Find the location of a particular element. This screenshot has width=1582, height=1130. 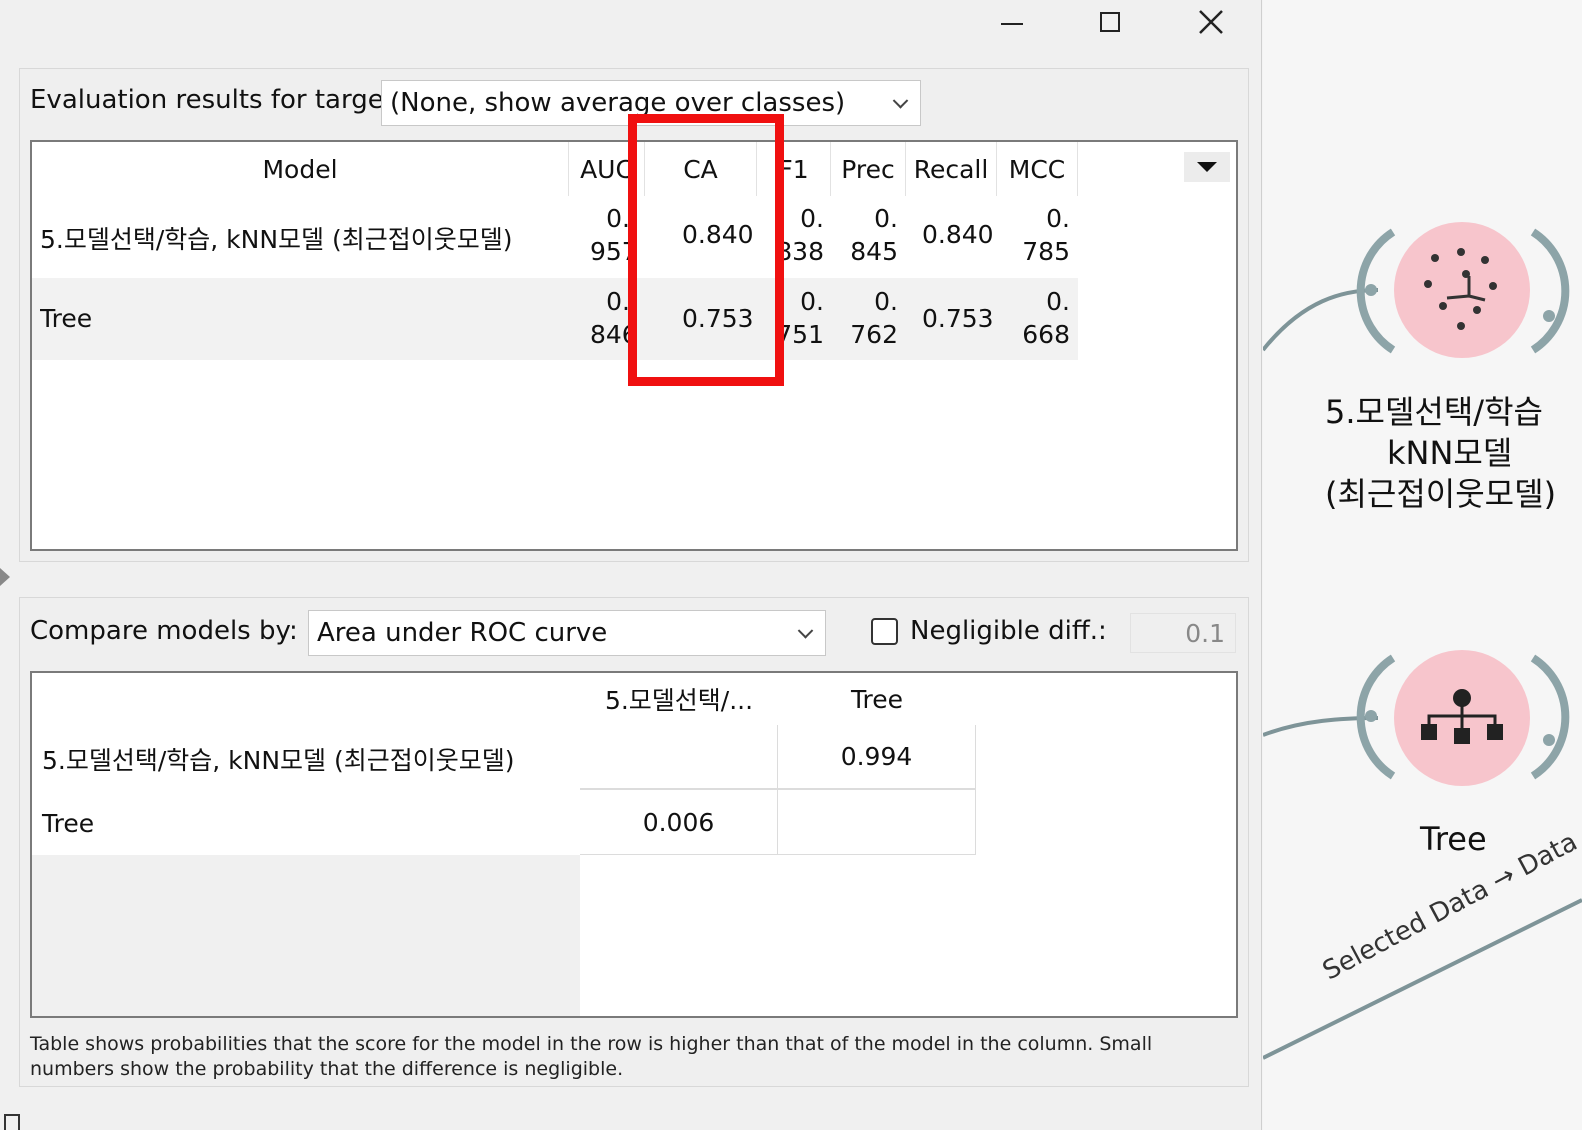

negligible-diff-spinbox: 0.1 is located at coordinates (1183, 633).